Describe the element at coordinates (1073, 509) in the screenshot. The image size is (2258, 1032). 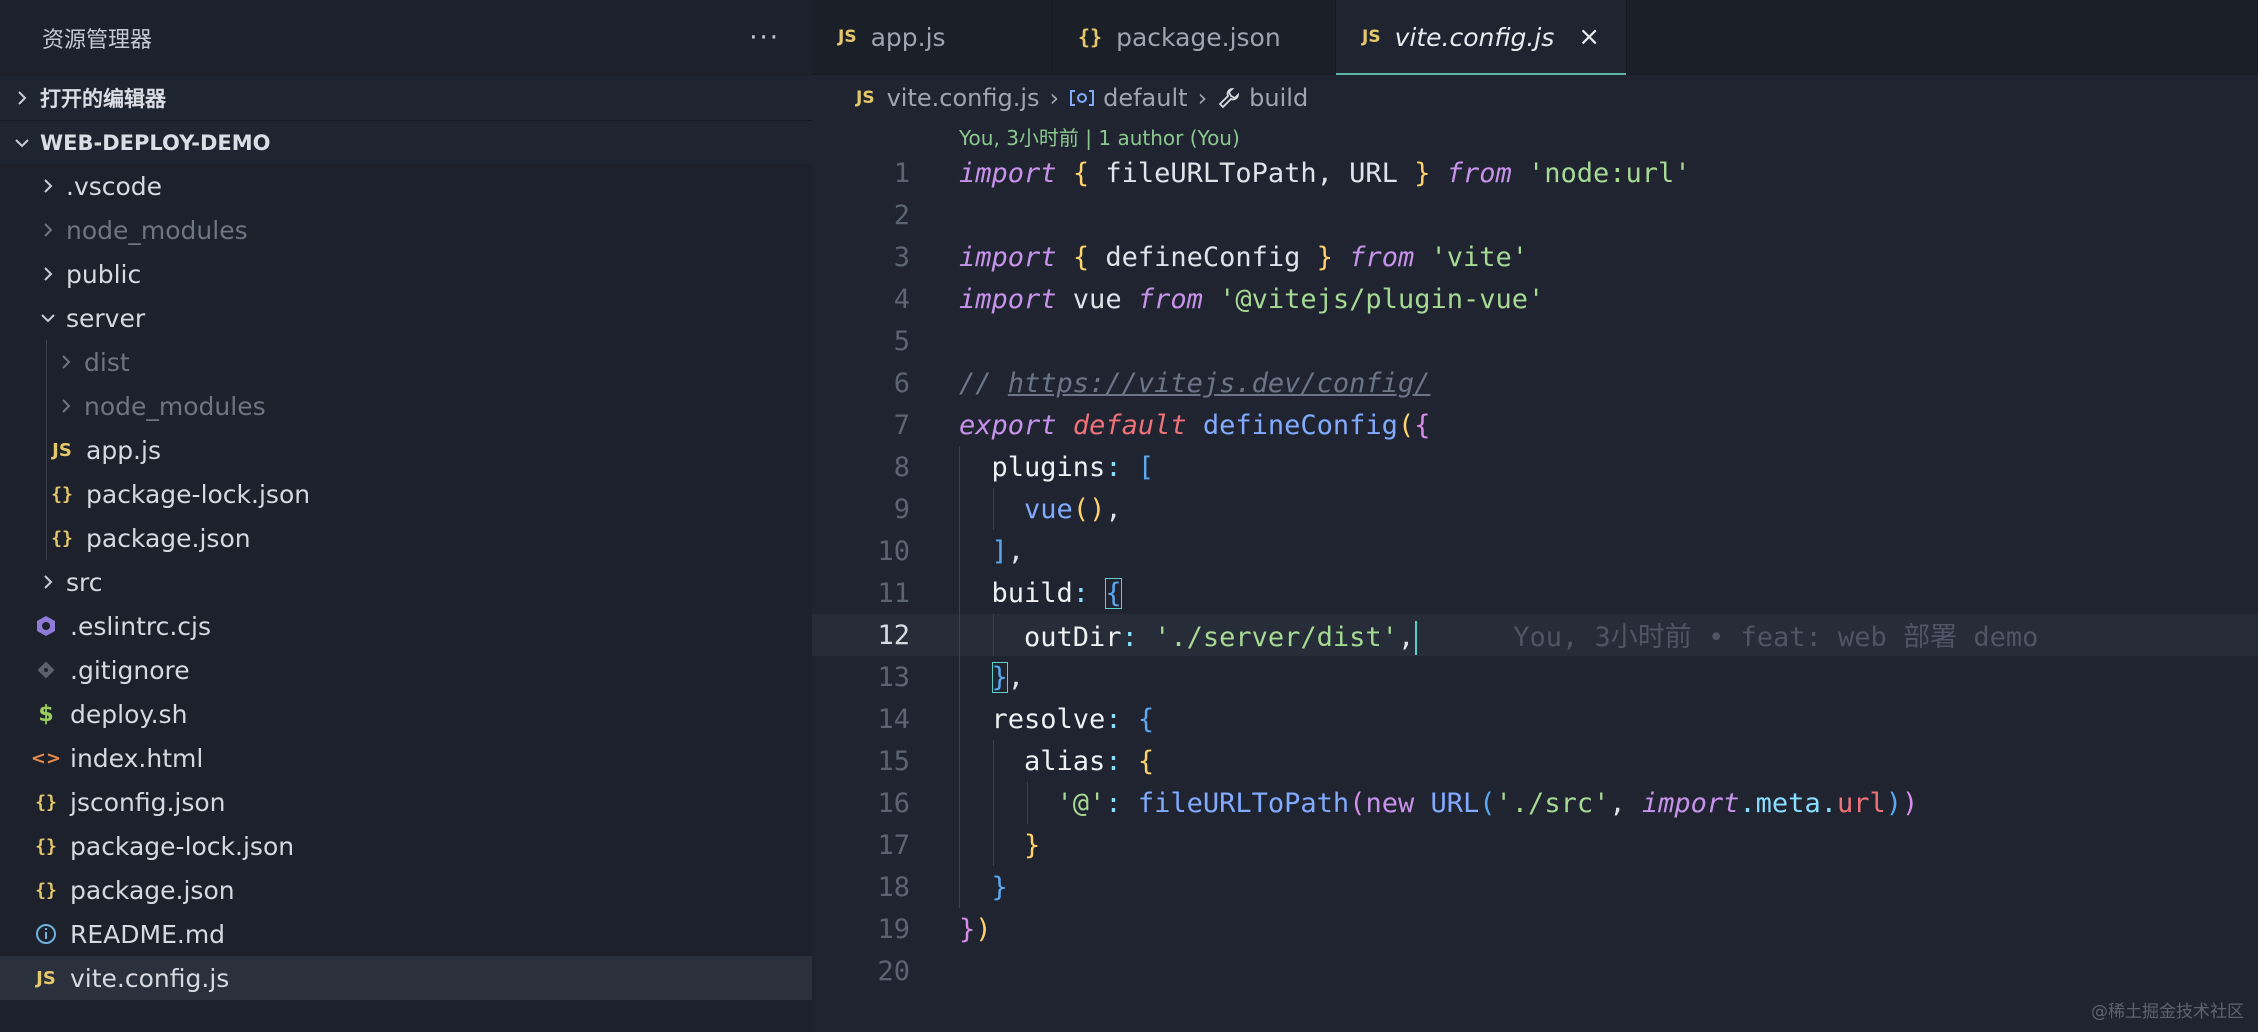
I see `code-text: vue(),` at that location.